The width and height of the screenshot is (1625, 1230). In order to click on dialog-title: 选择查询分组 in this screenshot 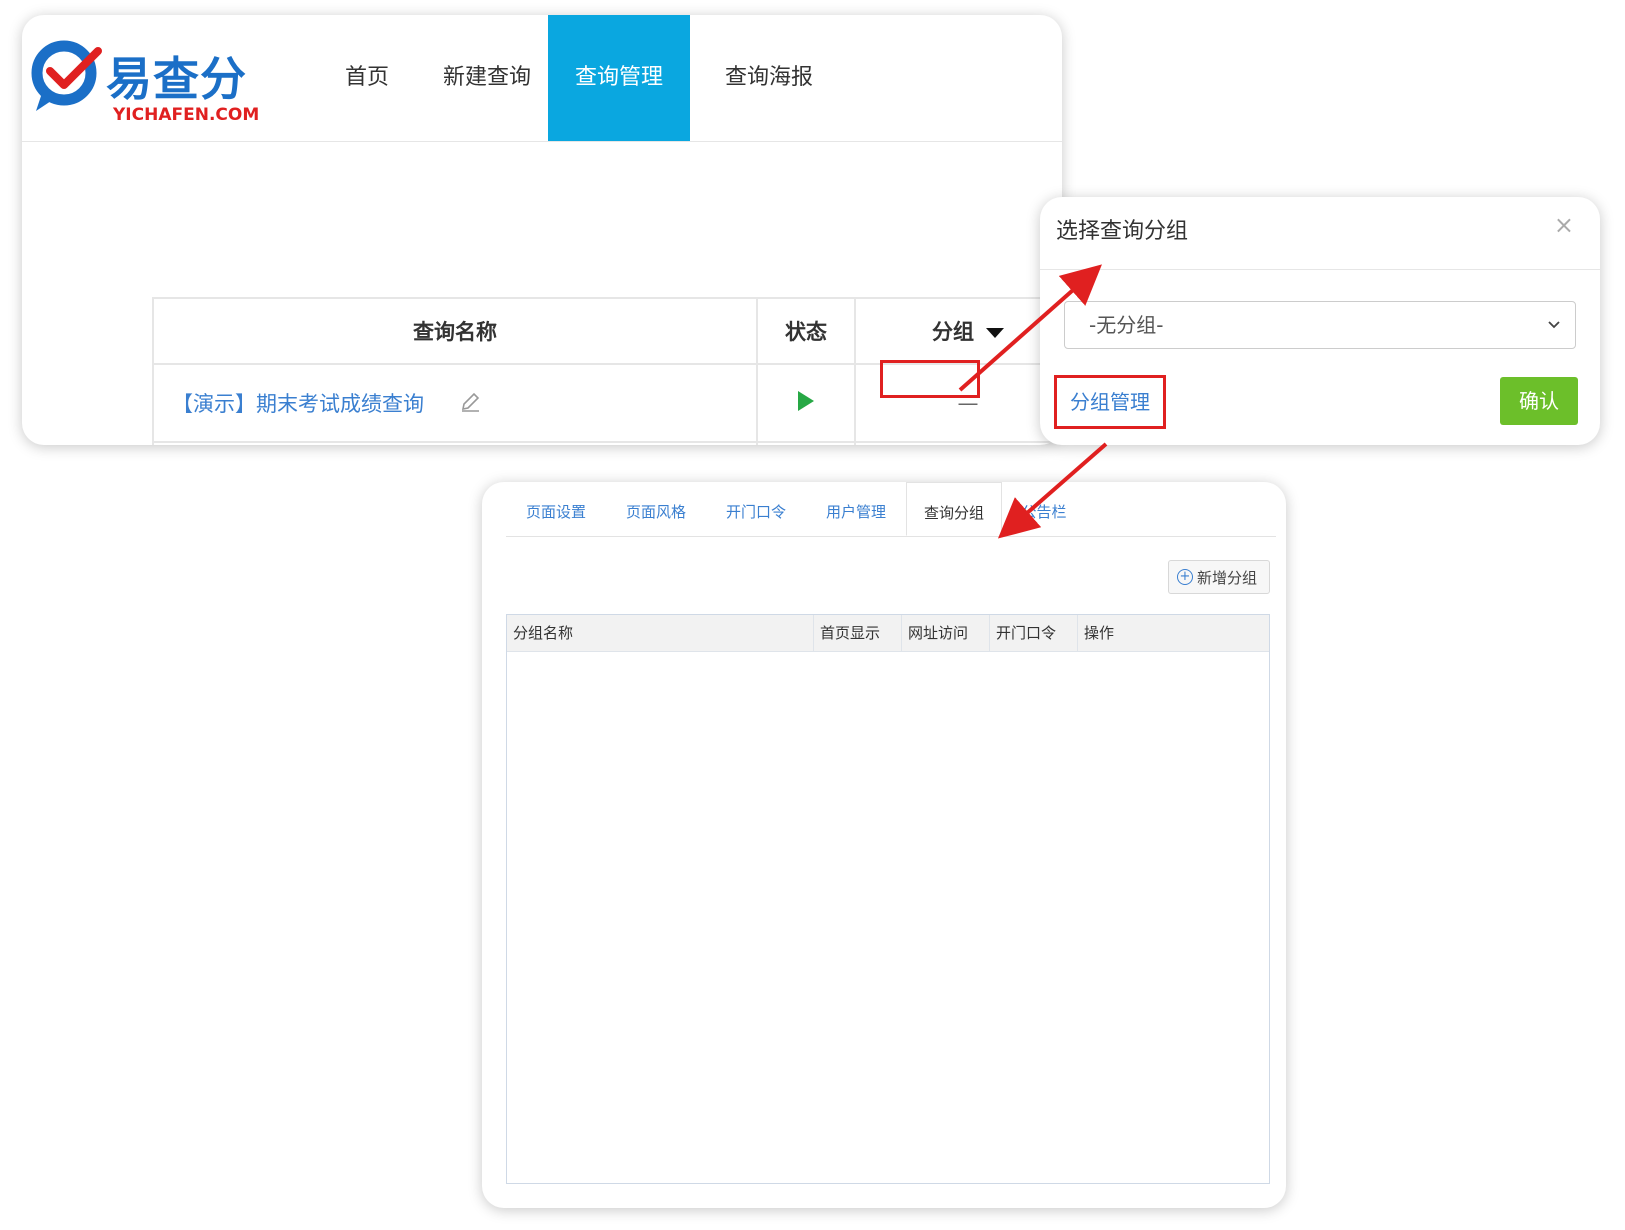, I will do `click(1122, 231)`.